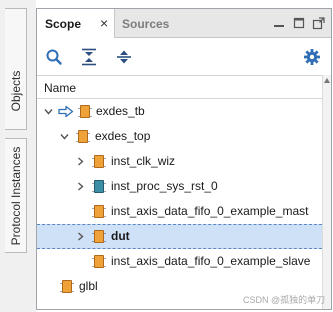 This screenshot has width=333, height=312. Describe the element at coordinates (66, 111) in the screenshot. I see `top-level-arrow-icon` at that location.